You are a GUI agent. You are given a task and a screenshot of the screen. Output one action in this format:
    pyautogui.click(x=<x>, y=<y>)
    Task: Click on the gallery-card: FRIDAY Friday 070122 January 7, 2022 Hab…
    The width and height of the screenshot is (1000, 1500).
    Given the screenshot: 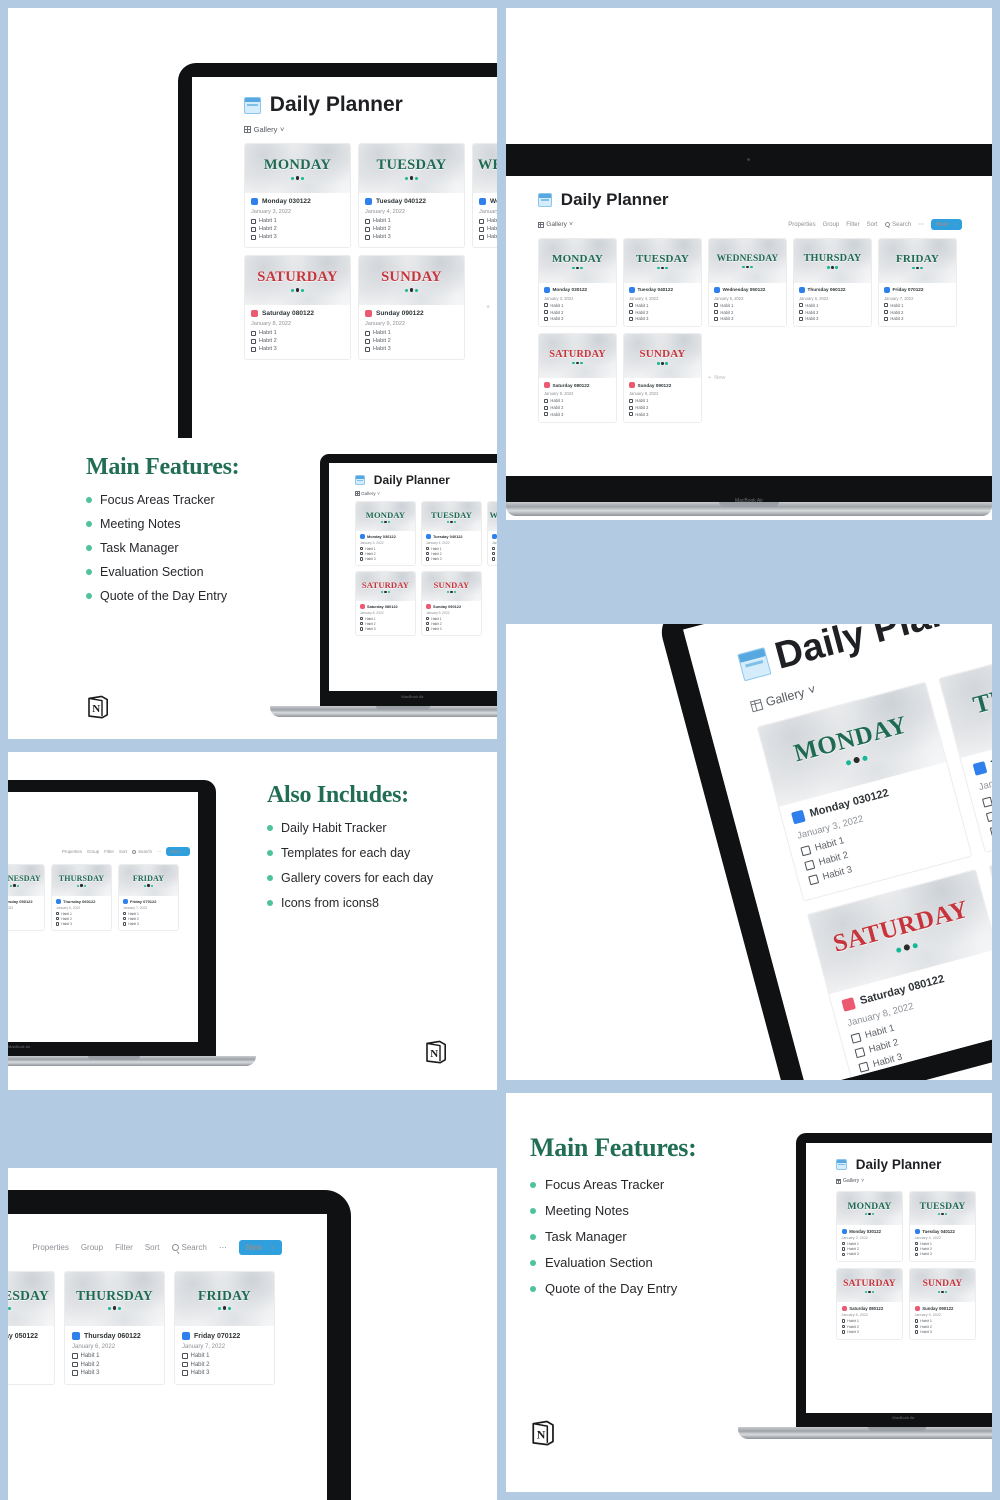 What is the action you would take?
    pyautogui.click(x=148, y=897)
    